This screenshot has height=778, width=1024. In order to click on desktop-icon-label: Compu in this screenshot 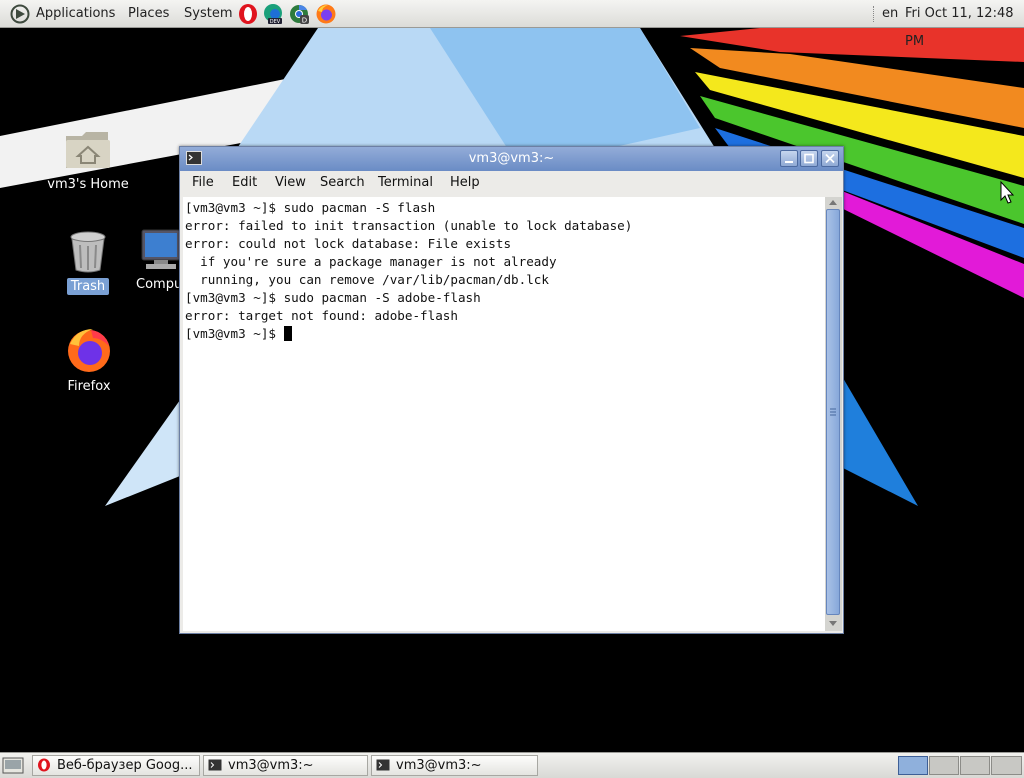, I will do `click(159, 284)`.